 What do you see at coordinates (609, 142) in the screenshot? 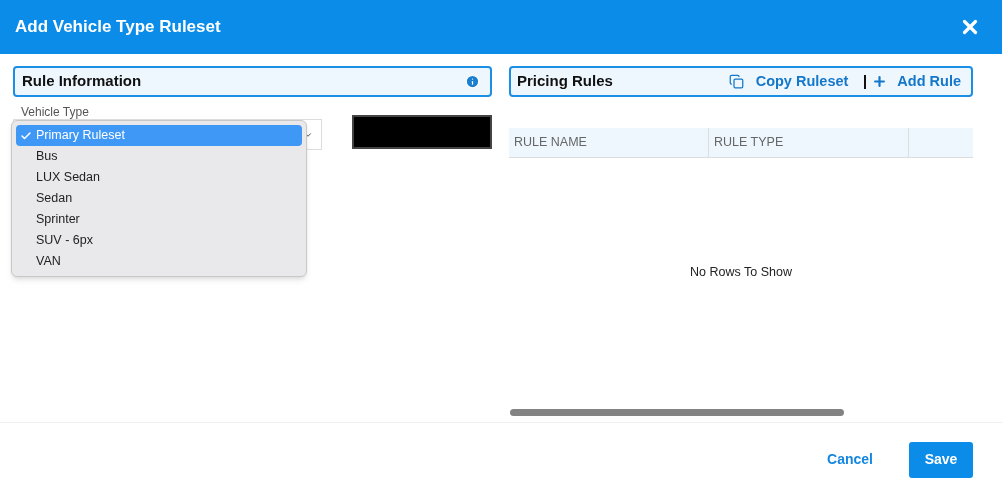
I see `column-header: RULE NAME` at bounding box center [609, 142].